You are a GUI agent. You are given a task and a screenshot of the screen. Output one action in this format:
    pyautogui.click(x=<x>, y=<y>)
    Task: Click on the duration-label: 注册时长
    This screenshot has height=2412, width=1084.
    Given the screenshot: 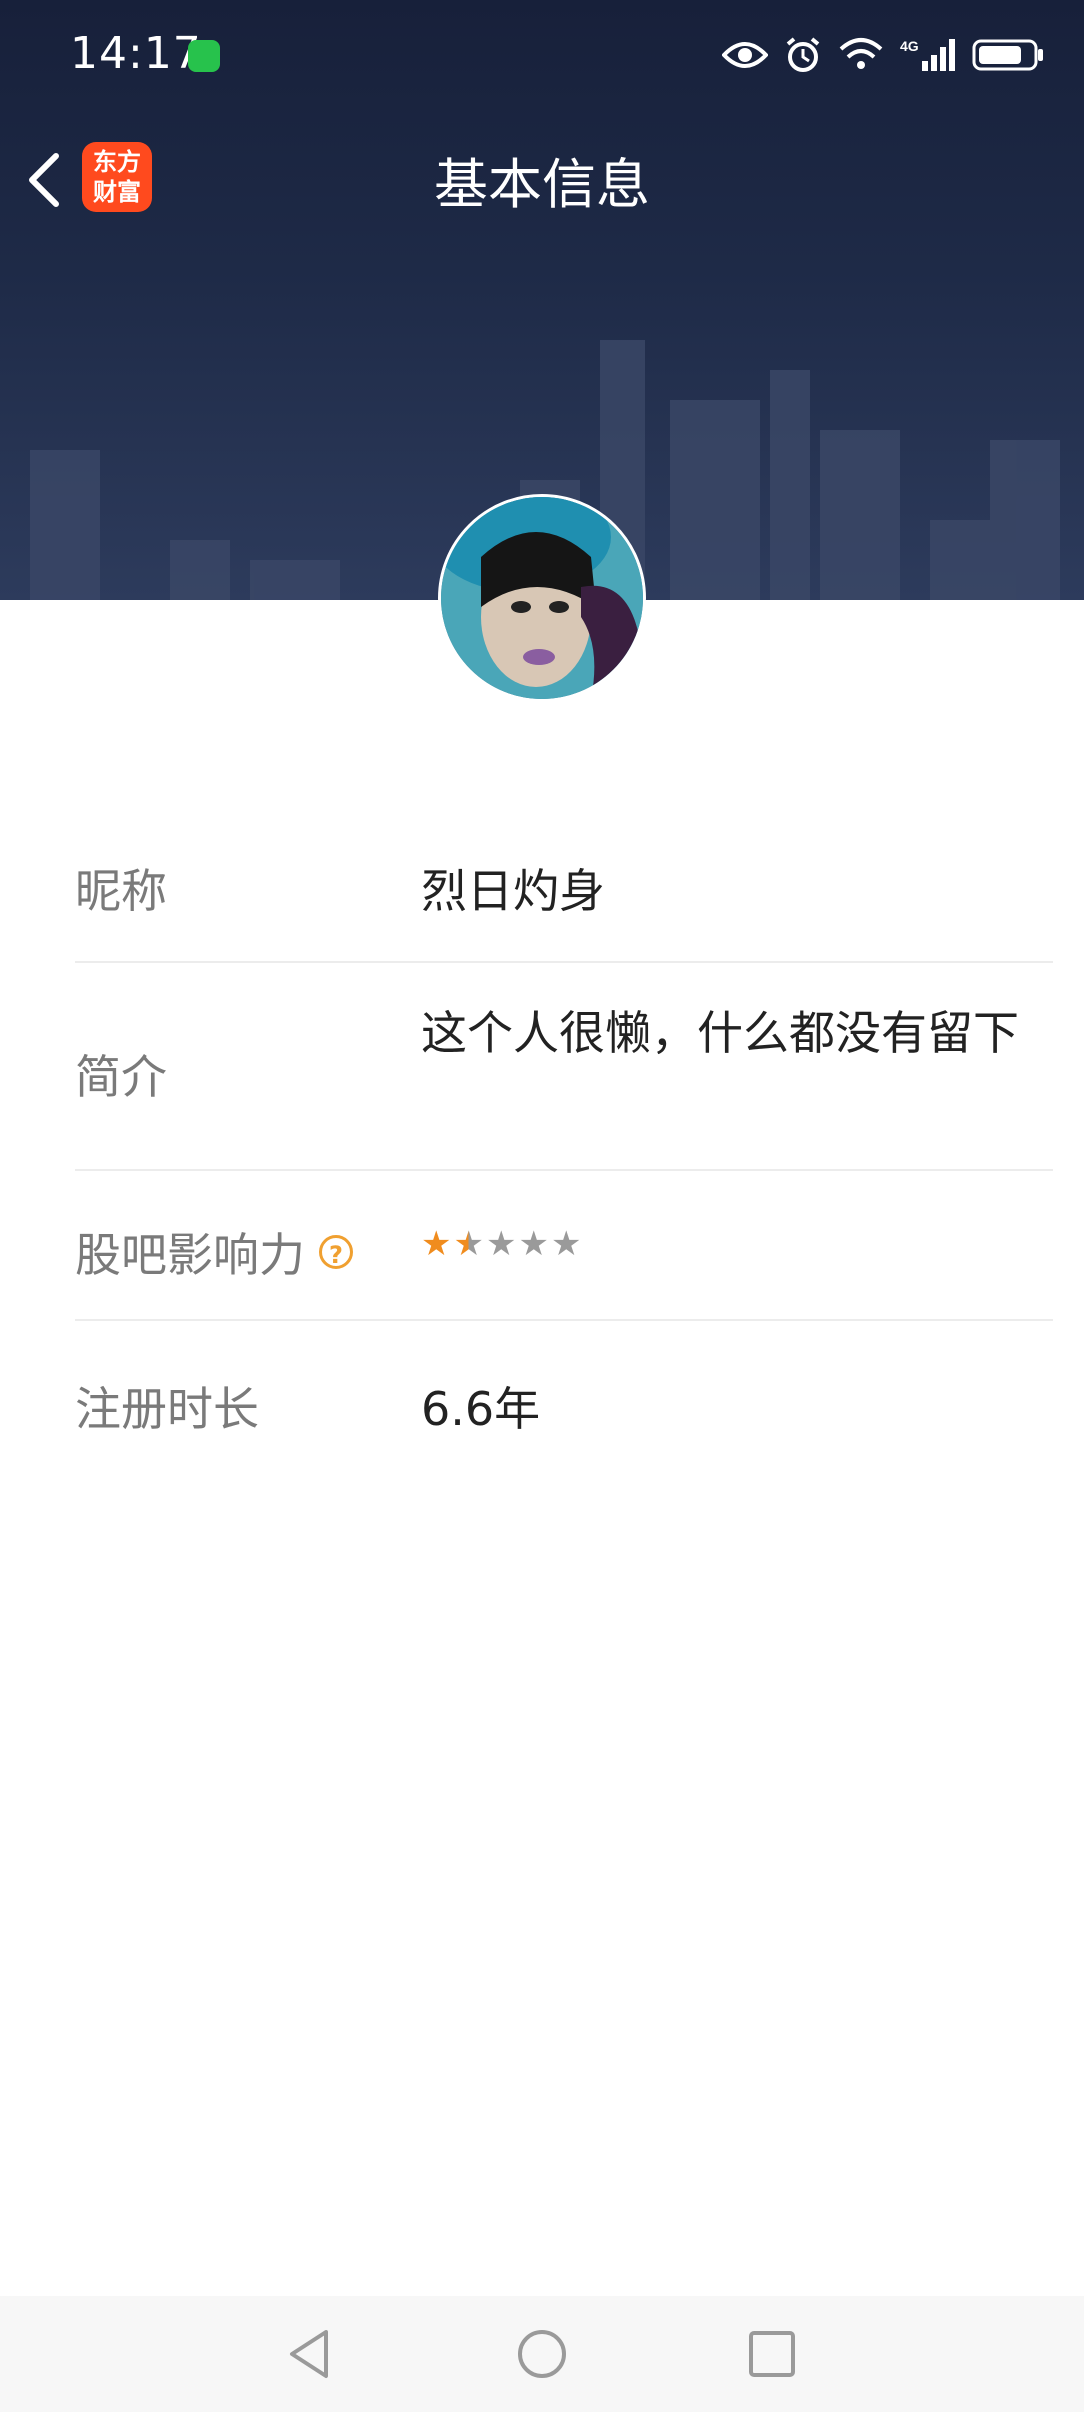 What is the action you would take?
    pyautogui.click(x=167, y=1409)
    